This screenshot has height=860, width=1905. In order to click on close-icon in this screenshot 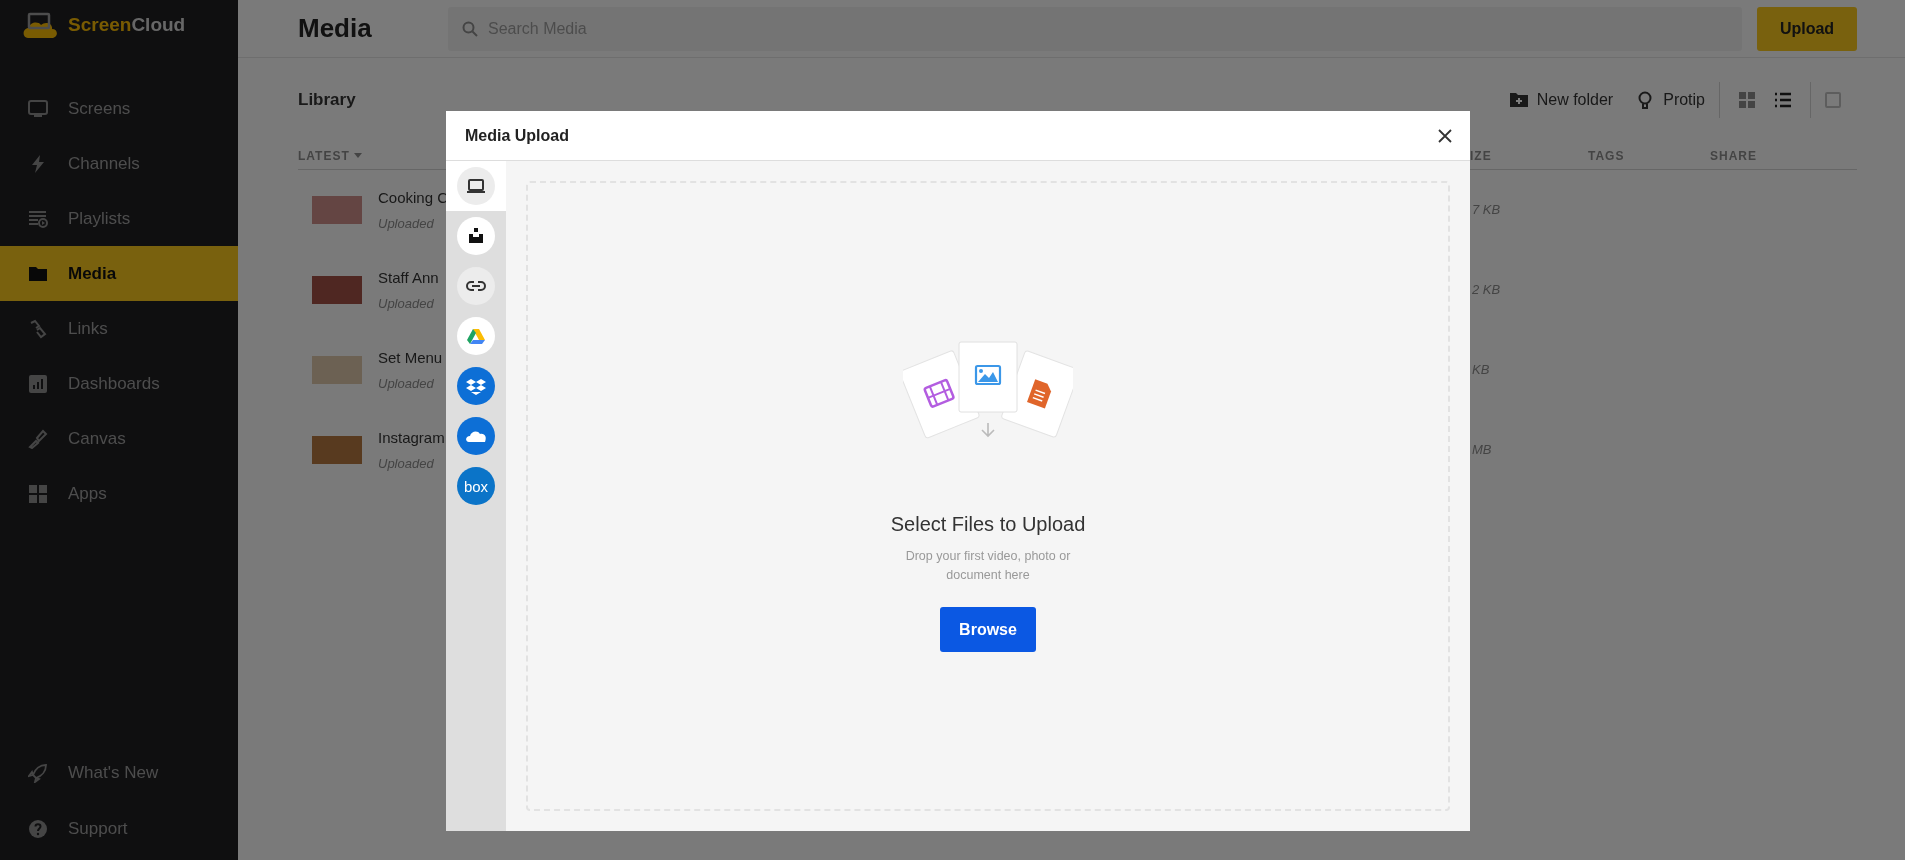, I will do `click(1445, 135)`.